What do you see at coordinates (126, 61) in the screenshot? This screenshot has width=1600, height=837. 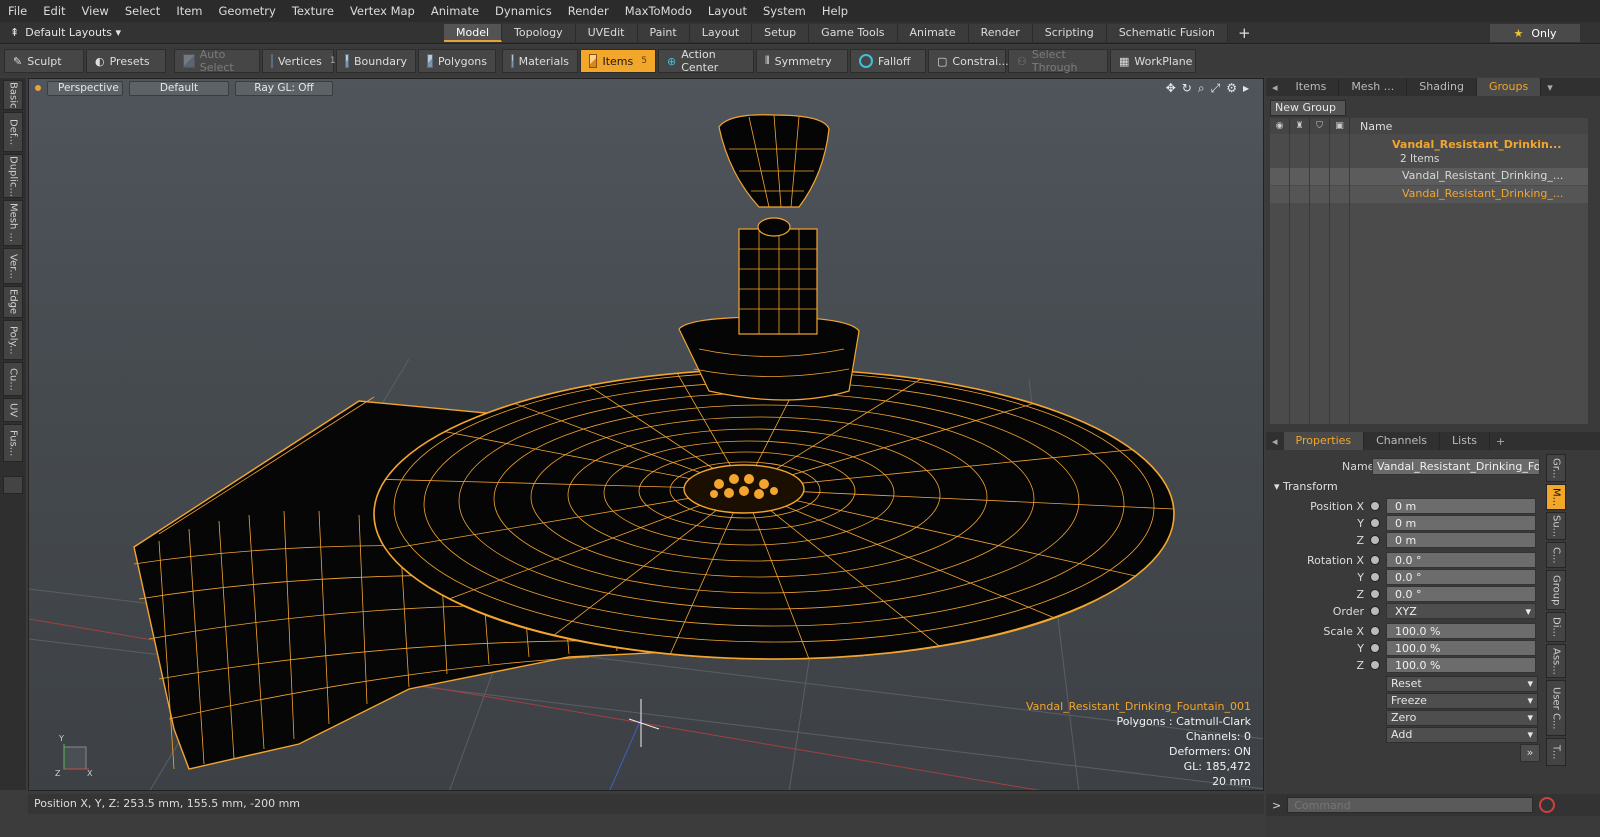 I see `presets-button: ◐ Presets` at bounding box center [126, 61].